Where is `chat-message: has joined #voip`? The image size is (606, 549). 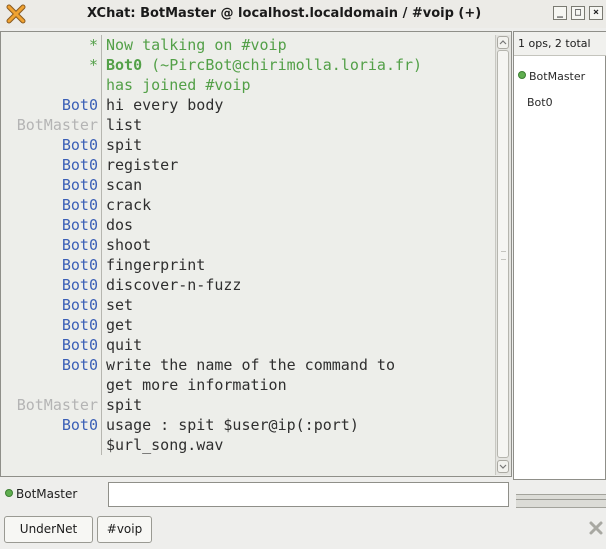 chat-message: has joined #voip is located at coordinates (178, 85).